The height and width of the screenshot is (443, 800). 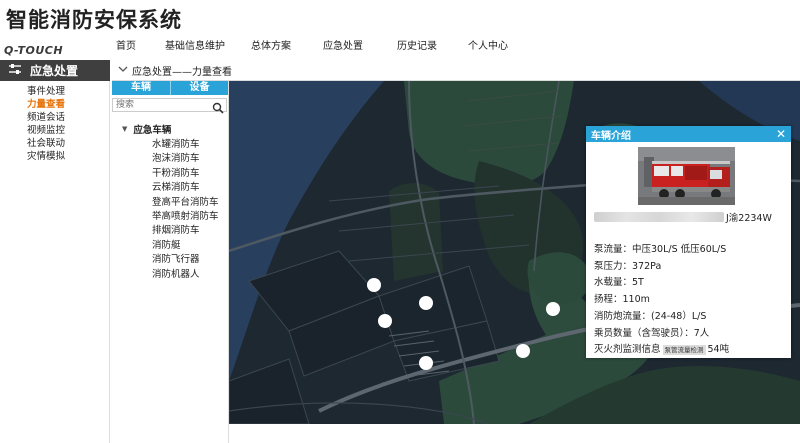 What do you see at coordinates (195, 47) in the screenshot?
I see `nav-basic-info: 基础信息维护` at bounding box center [195, 47].